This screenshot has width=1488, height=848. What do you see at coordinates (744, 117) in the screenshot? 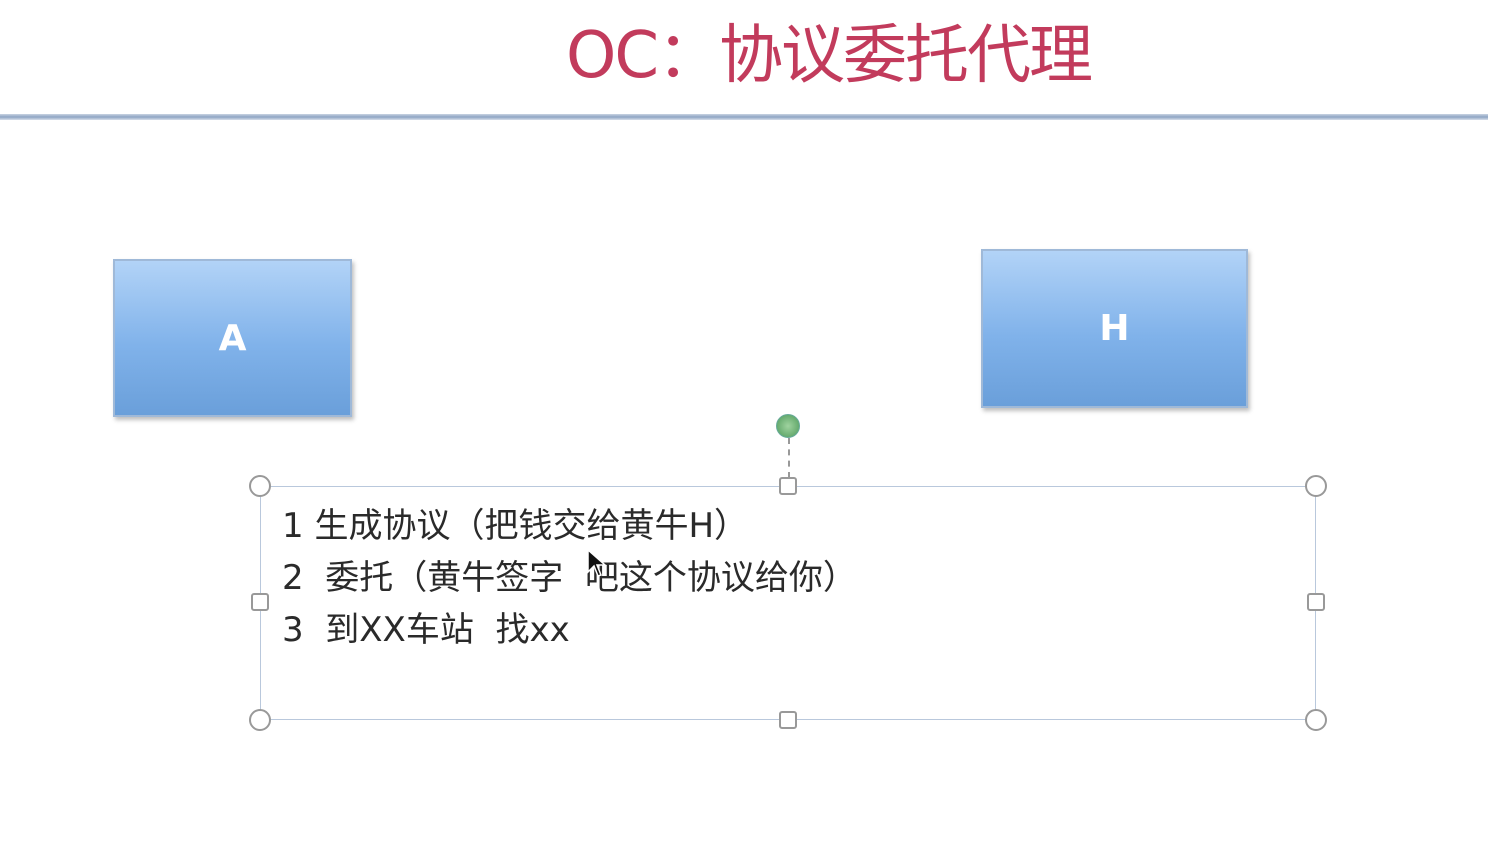
I see `title-divider` at bounding box center [744, 117].